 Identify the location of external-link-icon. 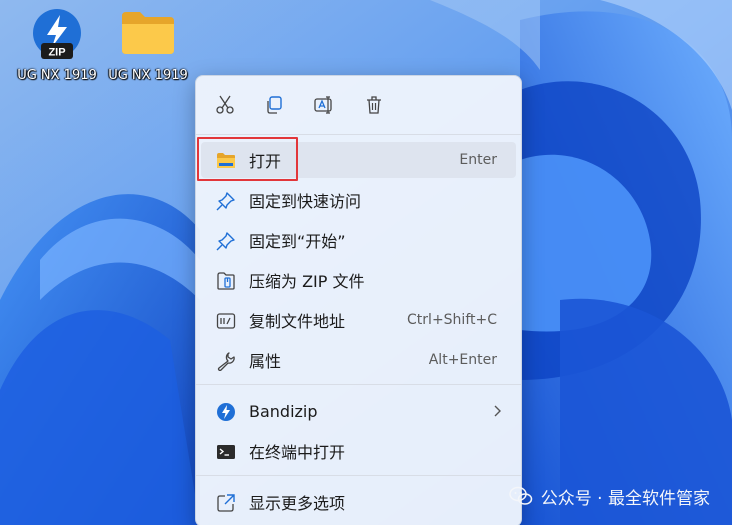
(226, 503).